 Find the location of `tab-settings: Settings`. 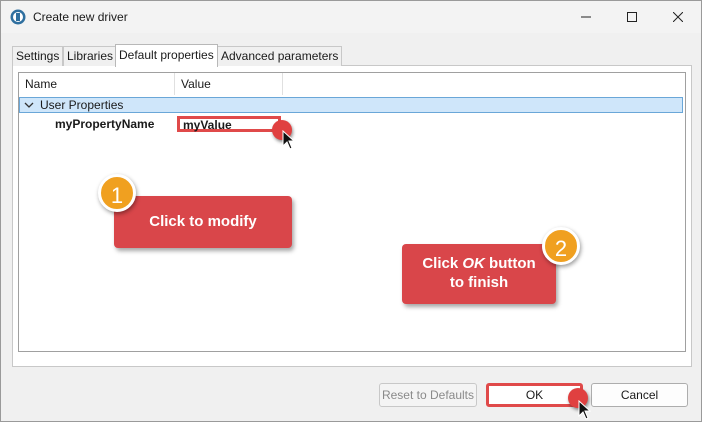

tab-settings: Settings is located at coordinates (38, 56).